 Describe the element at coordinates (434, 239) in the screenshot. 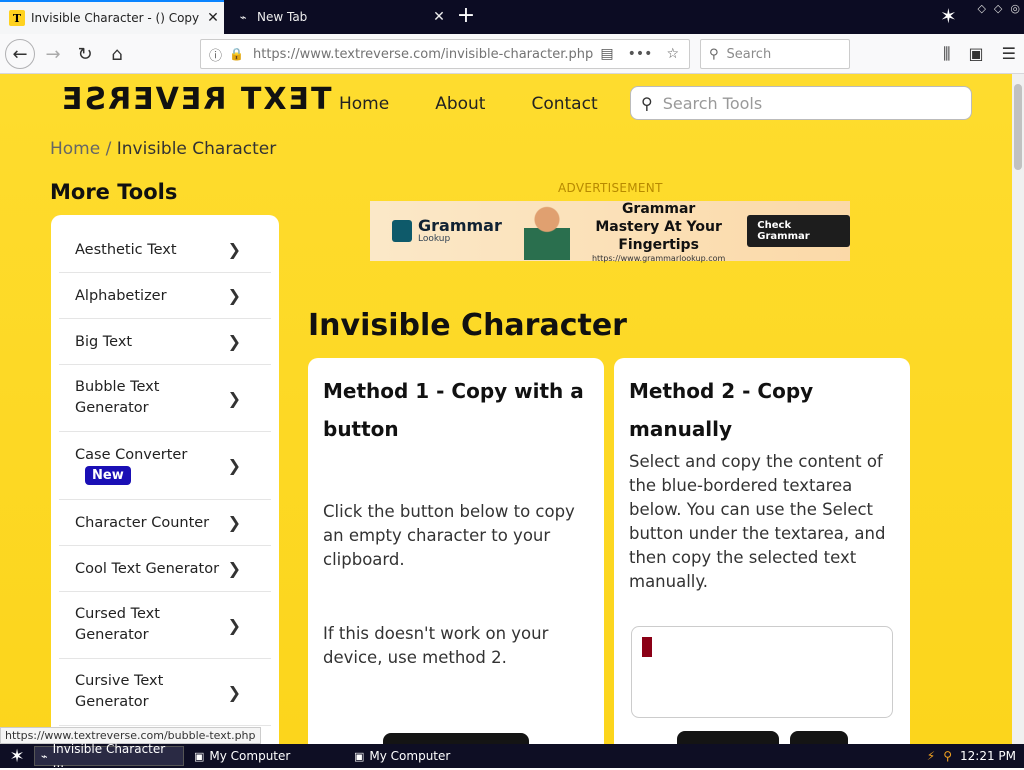

I see `ad-brand-sub: Lookup` at that location.